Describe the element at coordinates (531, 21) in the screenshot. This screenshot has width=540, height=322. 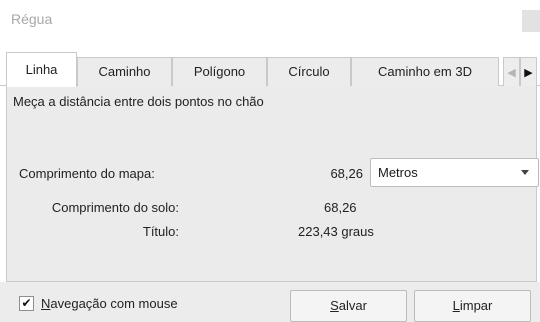
I see `window-control-button` at that location.